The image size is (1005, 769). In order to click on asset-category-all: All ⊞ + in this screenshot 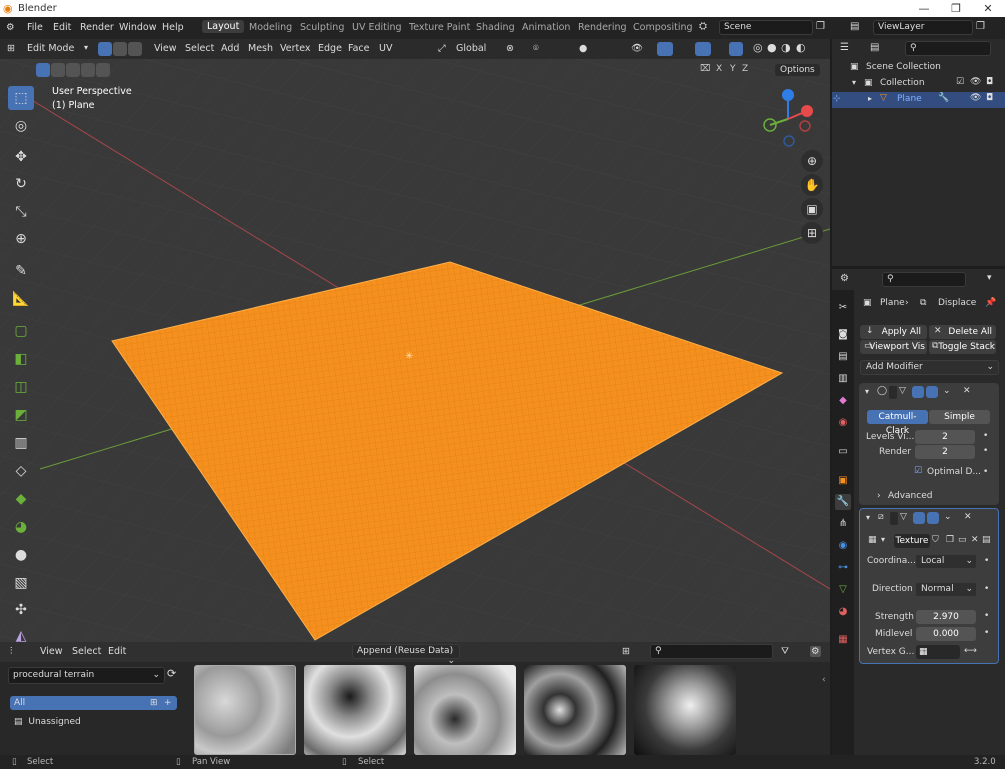, I will do `click(93, 703)`.